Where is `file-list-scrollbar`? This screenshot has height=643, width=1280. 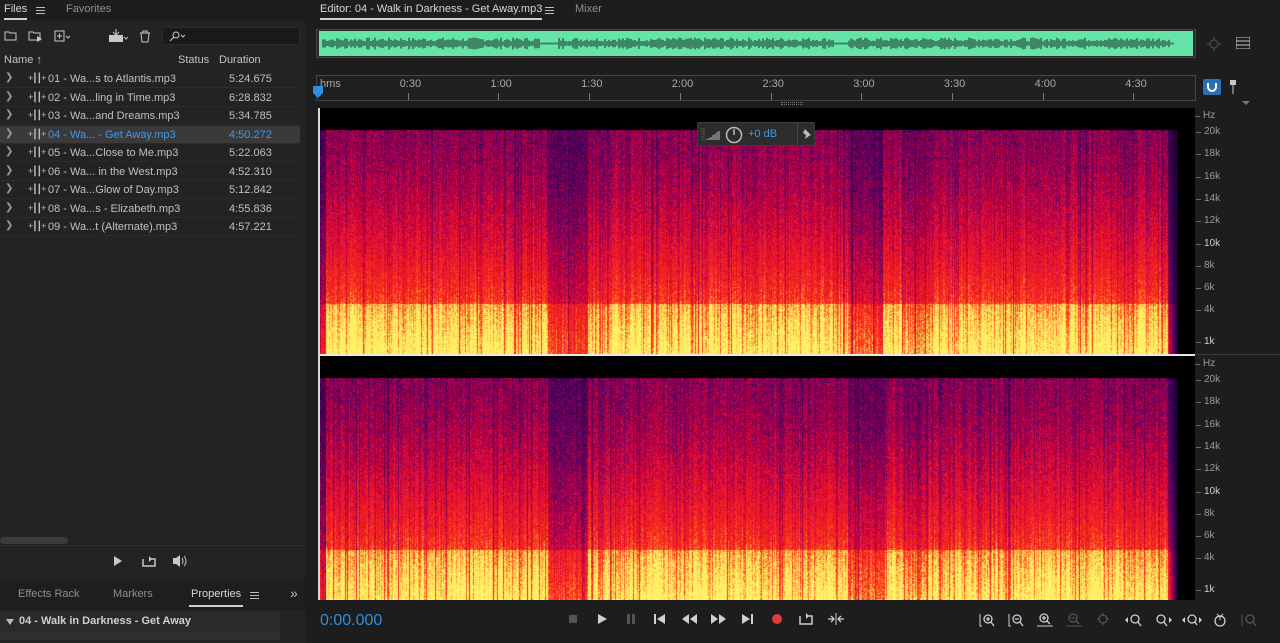
file-list-scrollbar is located at coordinates (34, 540).